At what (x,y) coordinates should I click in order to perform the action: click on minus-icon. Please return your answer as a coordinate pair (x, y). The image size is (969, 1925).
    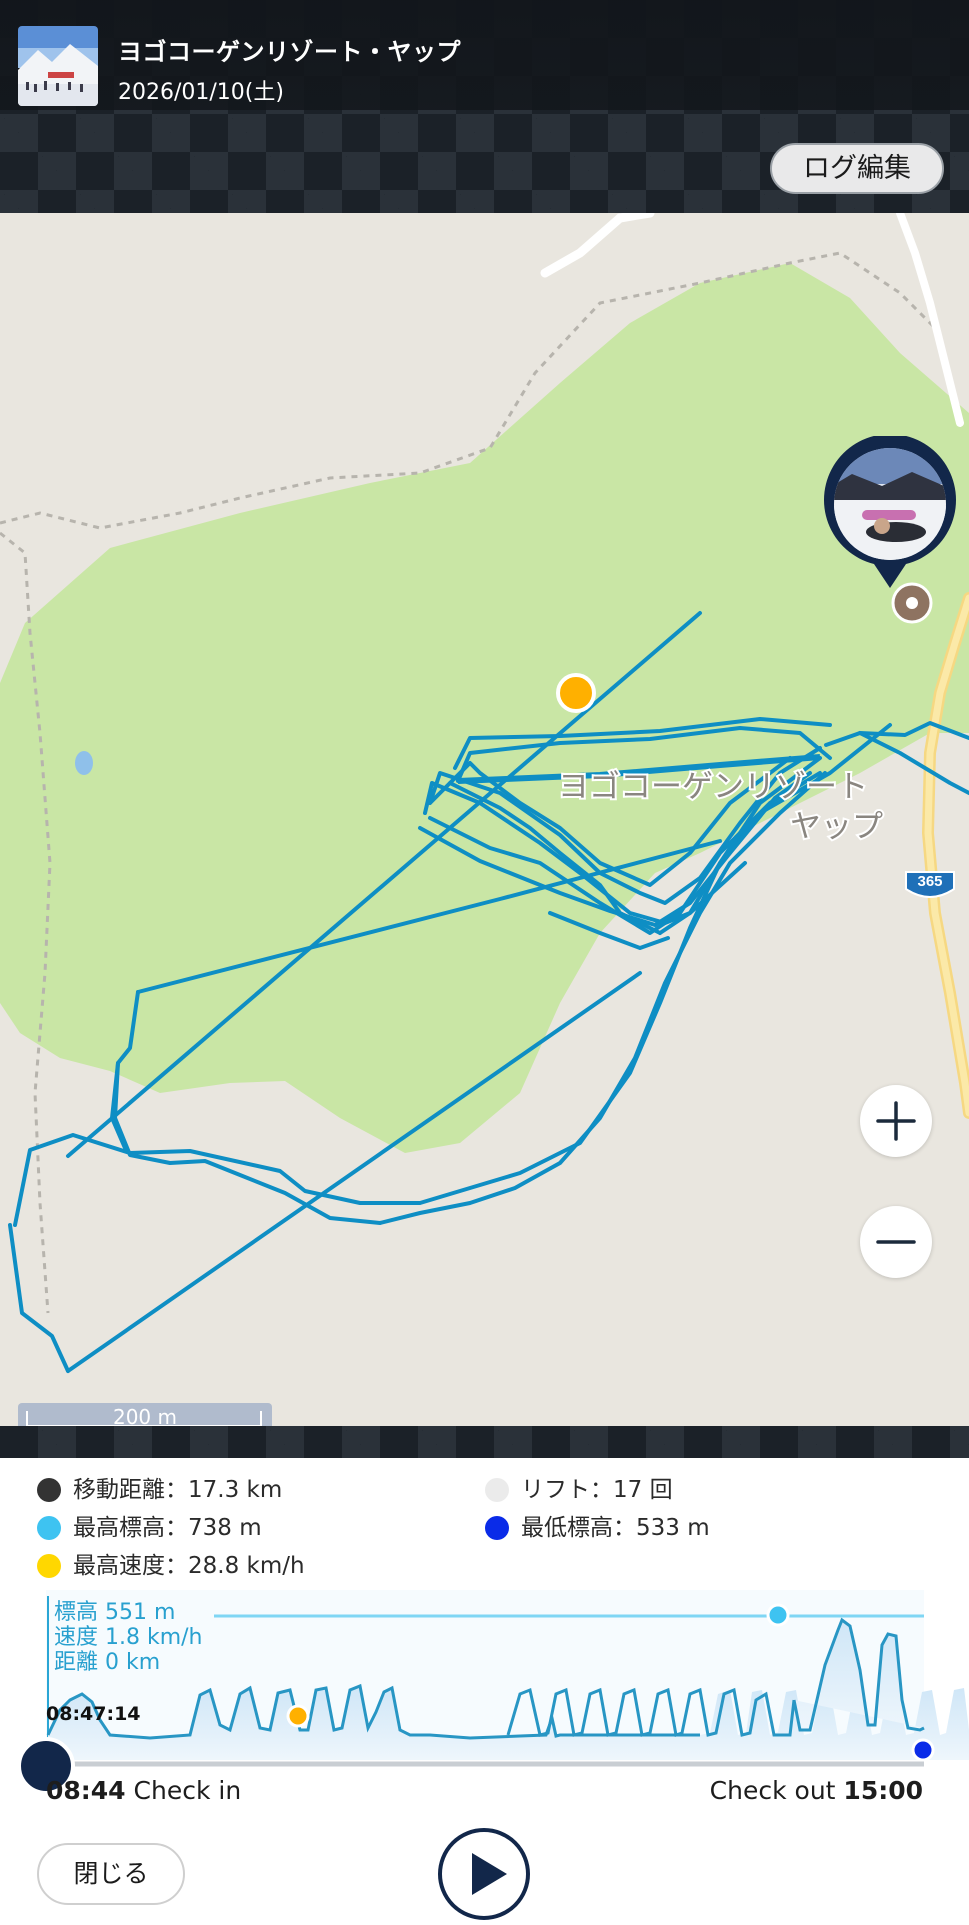
    Looking at the image, I should click on (896, 1242).